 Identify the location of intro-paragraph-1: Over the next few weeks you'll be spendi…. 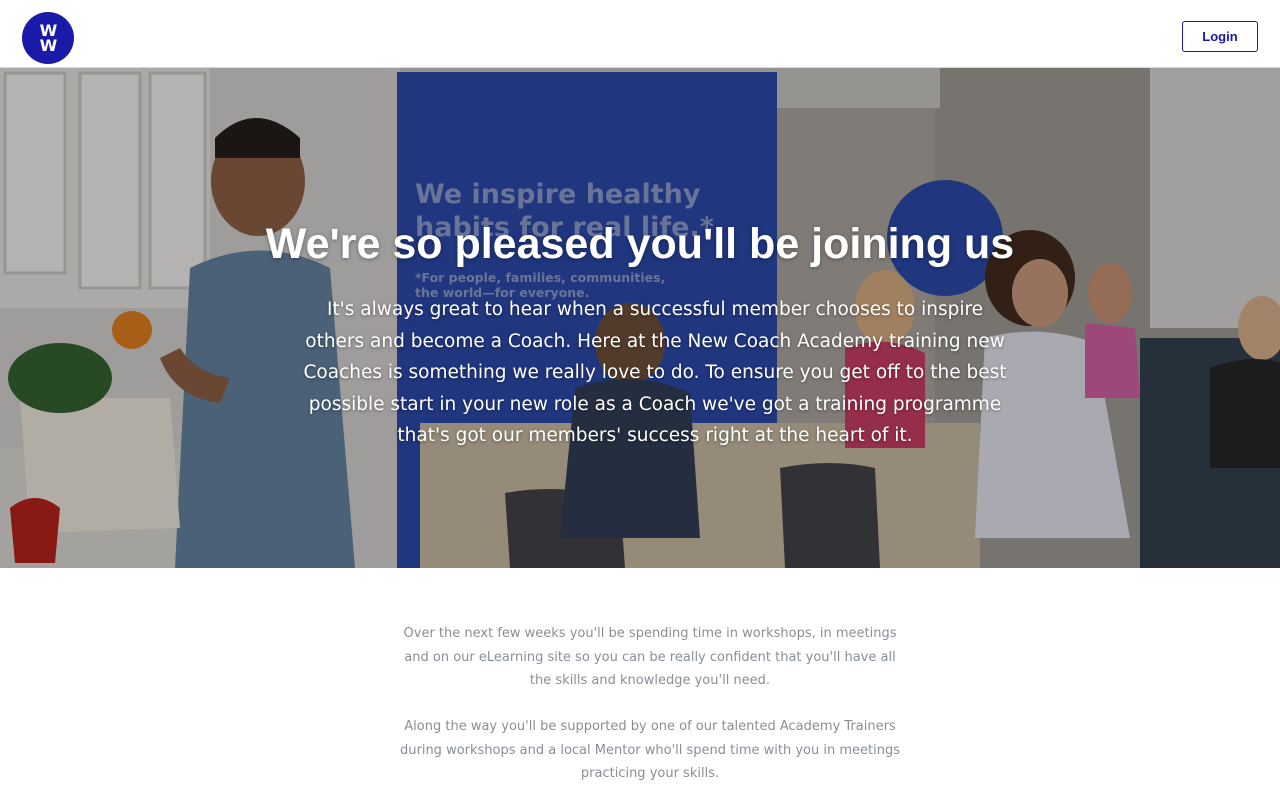
(650, 657).